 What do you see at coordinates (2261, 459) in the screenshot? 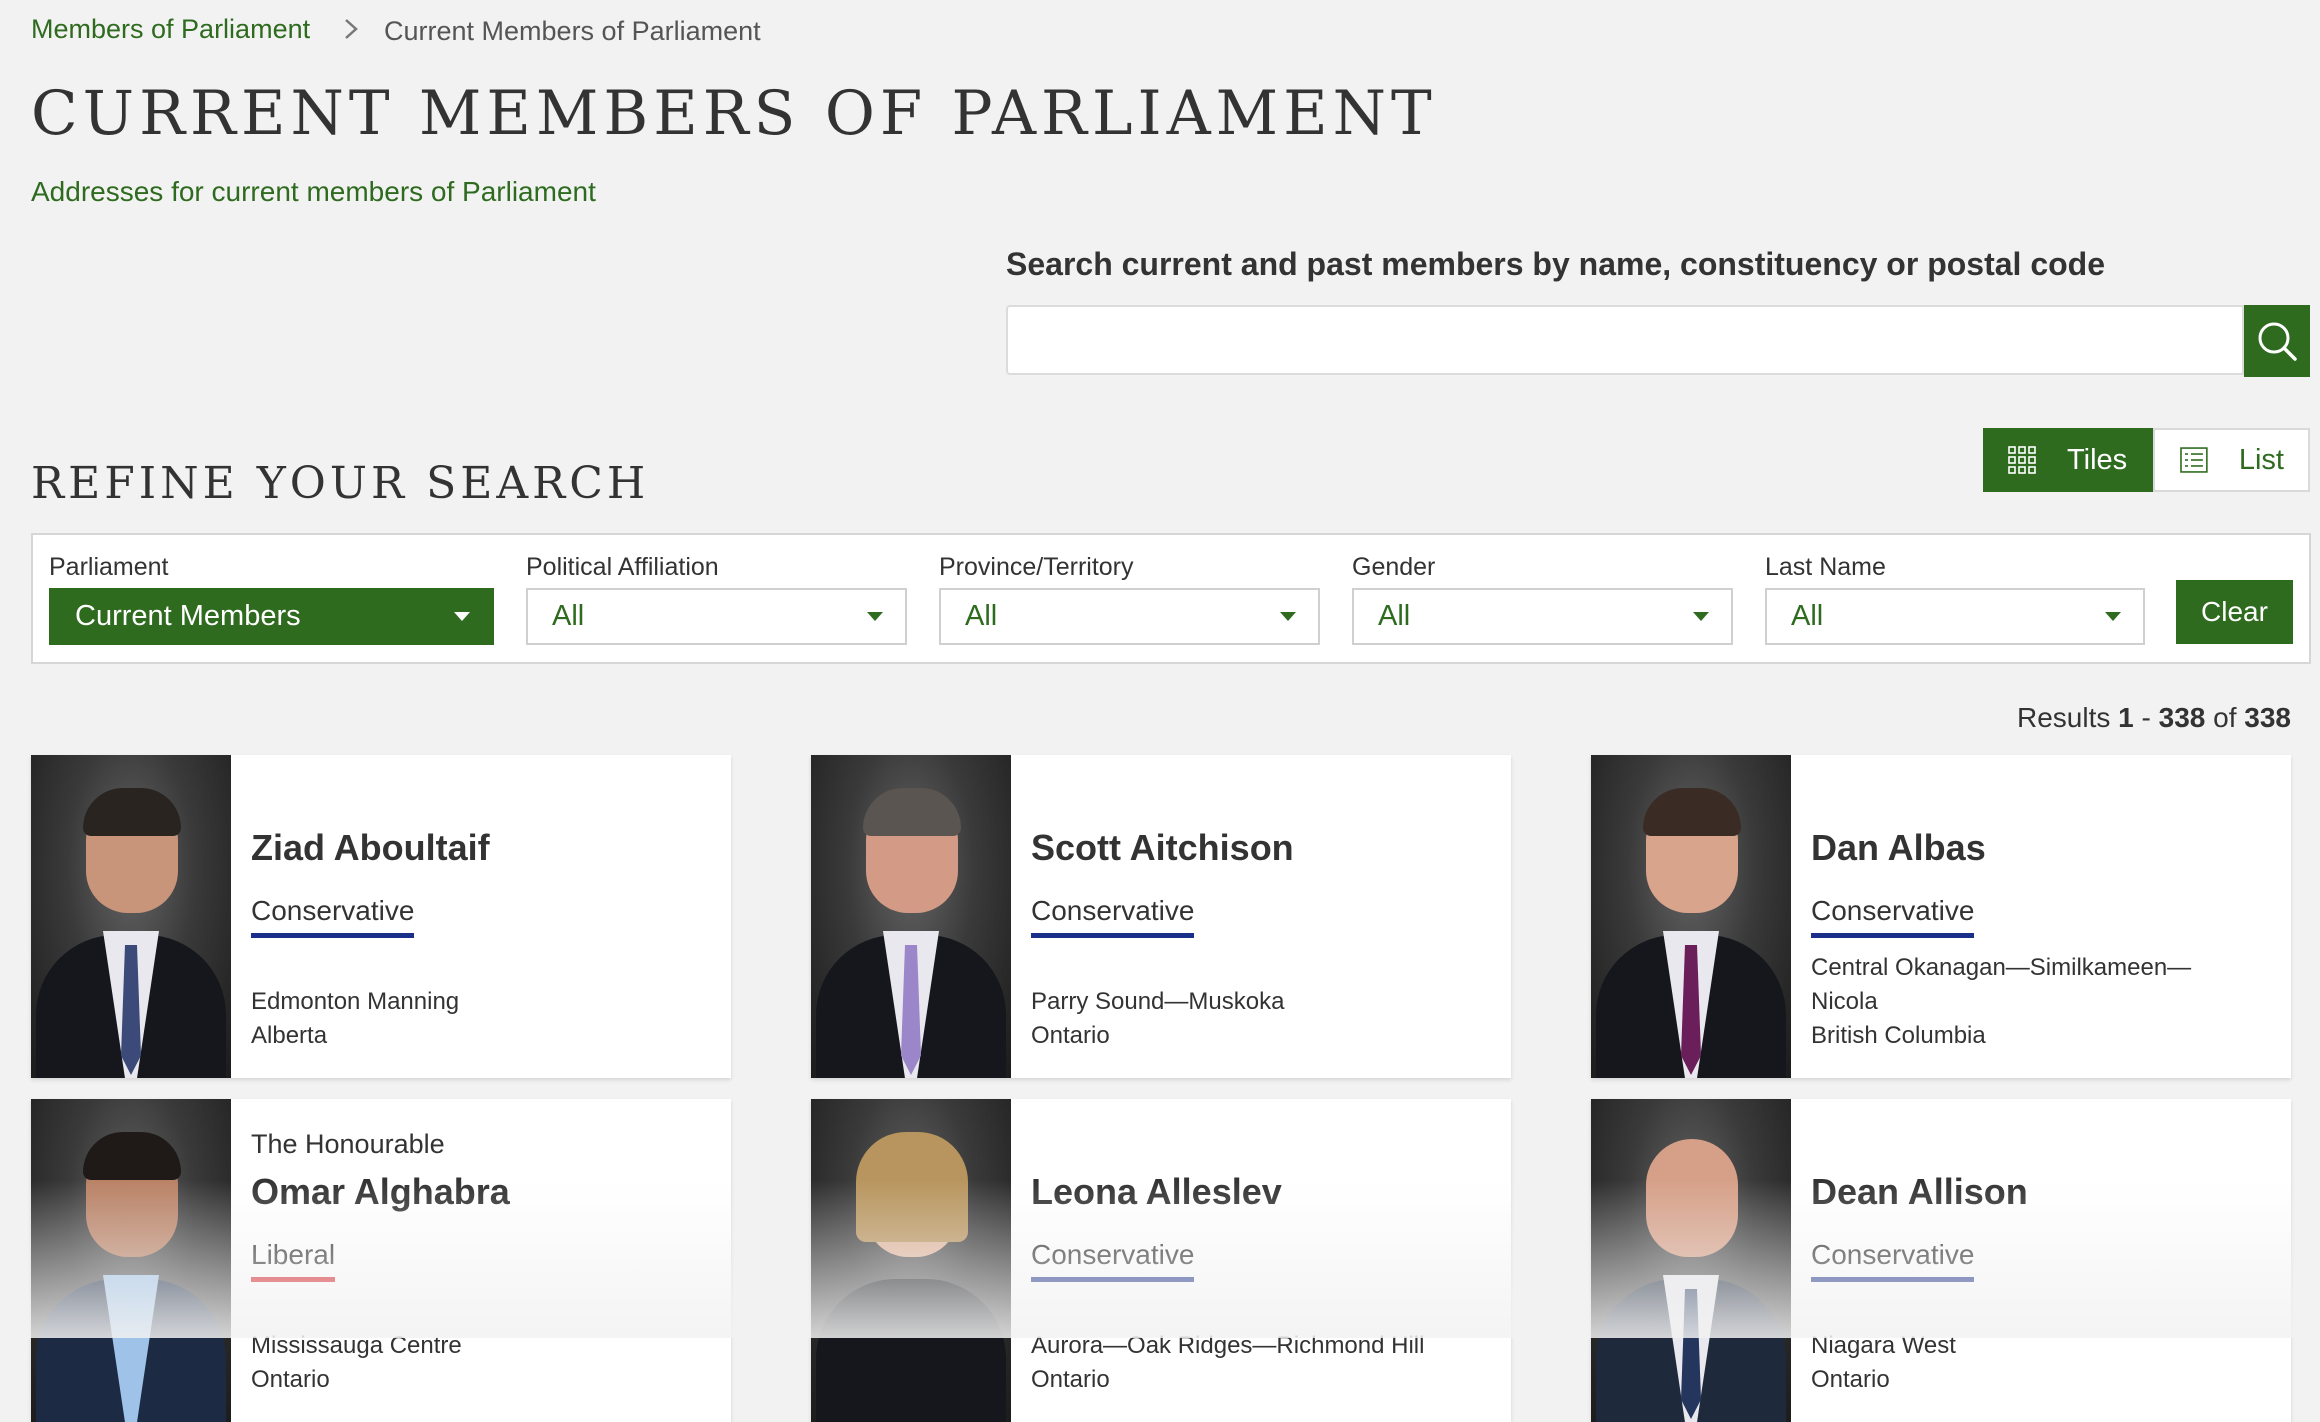
I see `list-label: List` at bounding box center [2261, 459].